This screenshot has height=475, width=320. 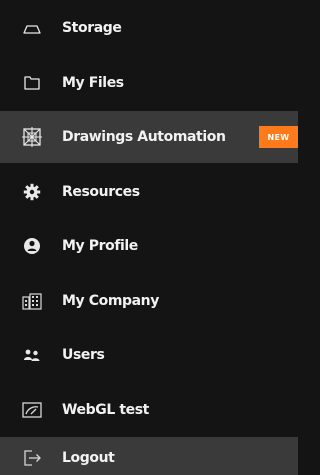 What do you see at coordinates (149, 83) in the screenshot?
I see `menu-item-my-files: My Files` at bounding box center [149, 83].